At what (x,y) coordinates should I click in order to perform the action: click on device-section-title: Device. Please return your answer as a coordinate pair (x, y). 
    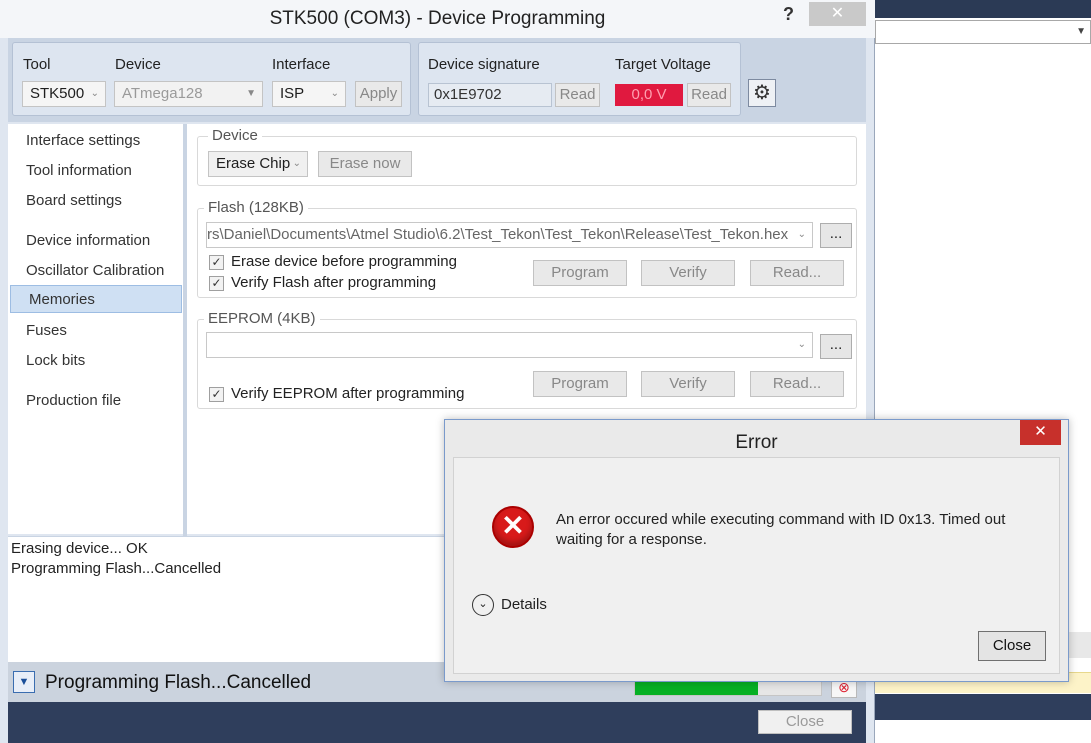
    Looking at the image, I should click on (235, 135).